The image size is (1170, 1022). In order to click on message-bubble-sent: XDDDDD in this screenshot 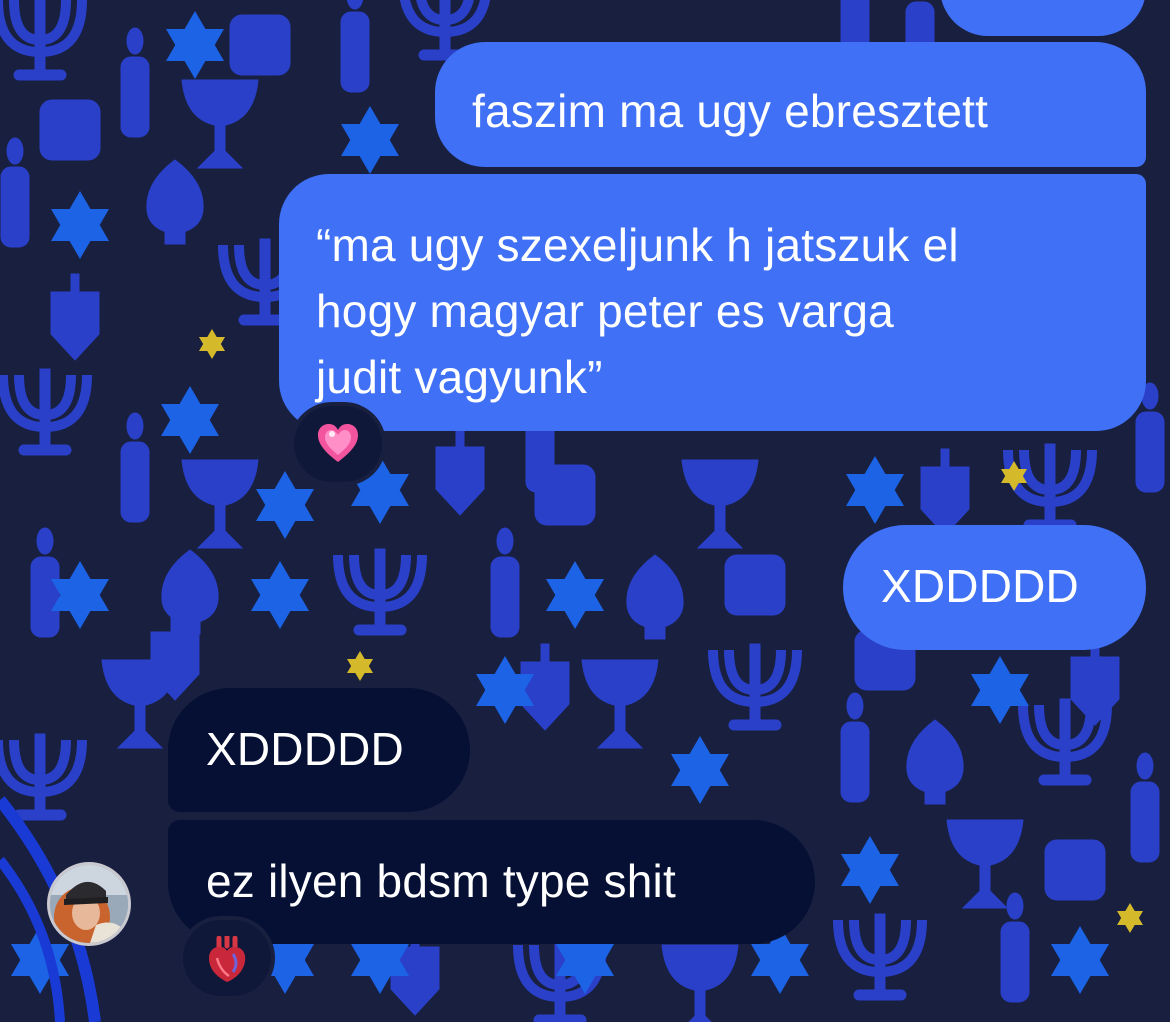, I will do `click(994, 587)`.